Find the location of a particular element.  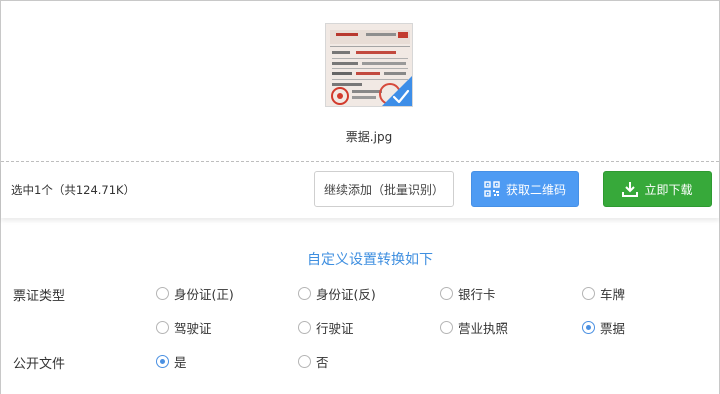

doc-type-option: 行驶证 is located at coordinates (326, 327).